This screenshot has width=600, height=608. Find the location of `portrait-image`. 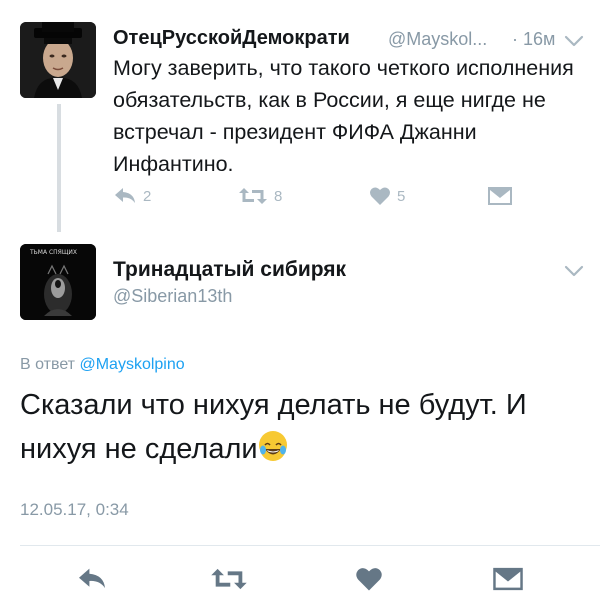

portrait-image is located at coordinates (58, 60).